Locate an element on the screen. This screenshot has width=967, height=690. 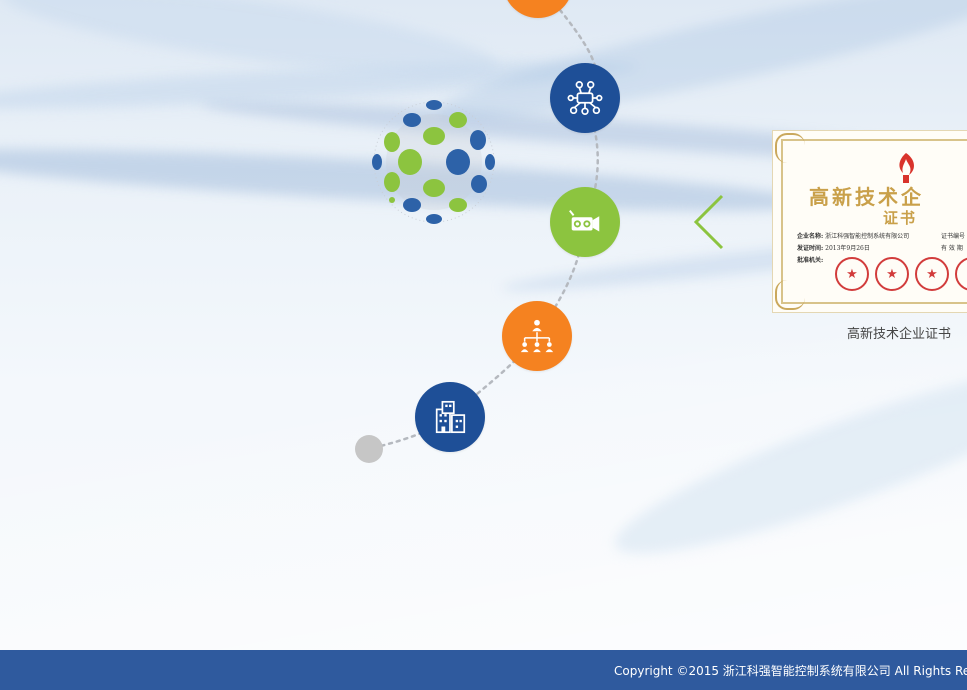
buildings-icon is located at coordinates (450, 417).